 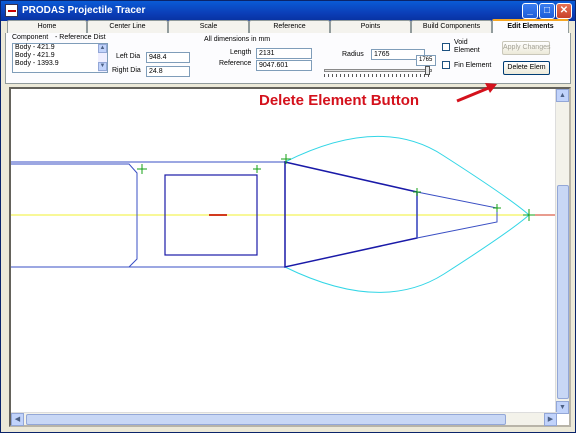 What do you see at coordinates (80, 37) in the screenshot?
I see `refdist-header: - Reference Dist` at bounding box center [80, 37].